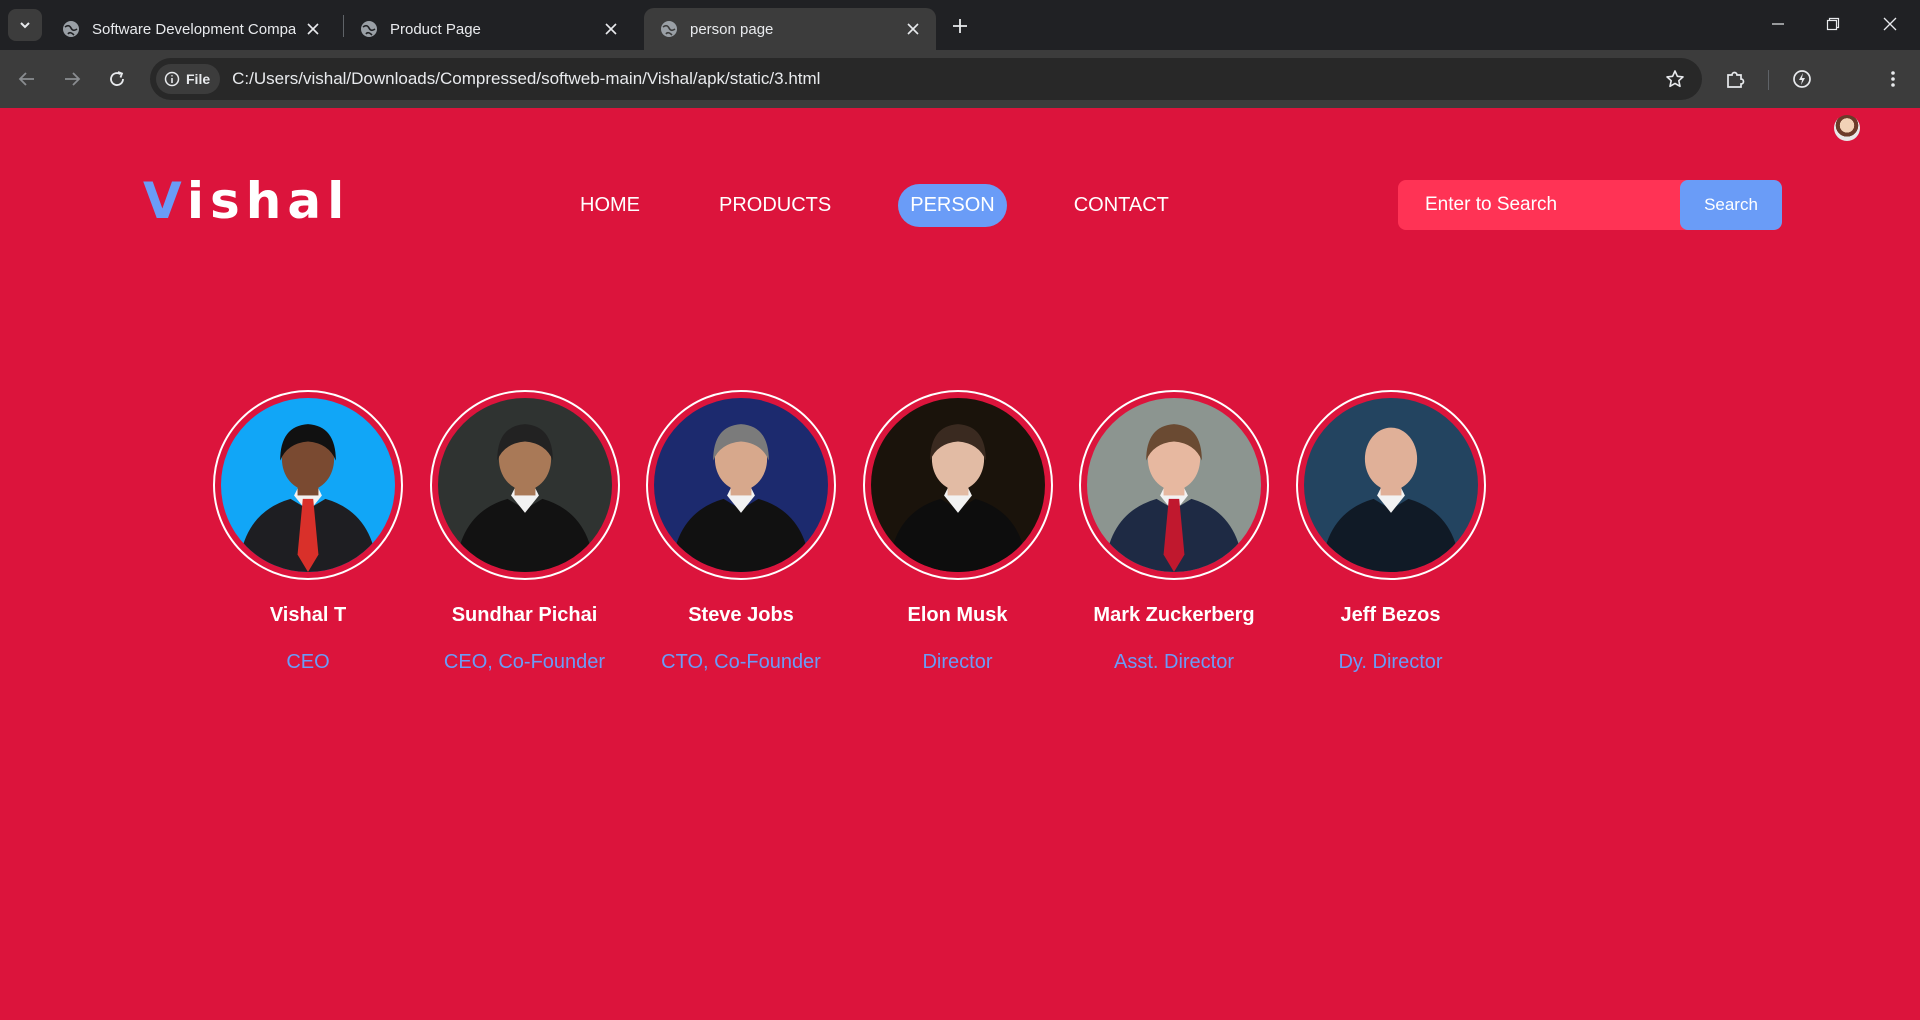 The width and height of the screenshot is (1920, 1020). I want to click on nav-products: PRODUCTS, so click(775, 205).